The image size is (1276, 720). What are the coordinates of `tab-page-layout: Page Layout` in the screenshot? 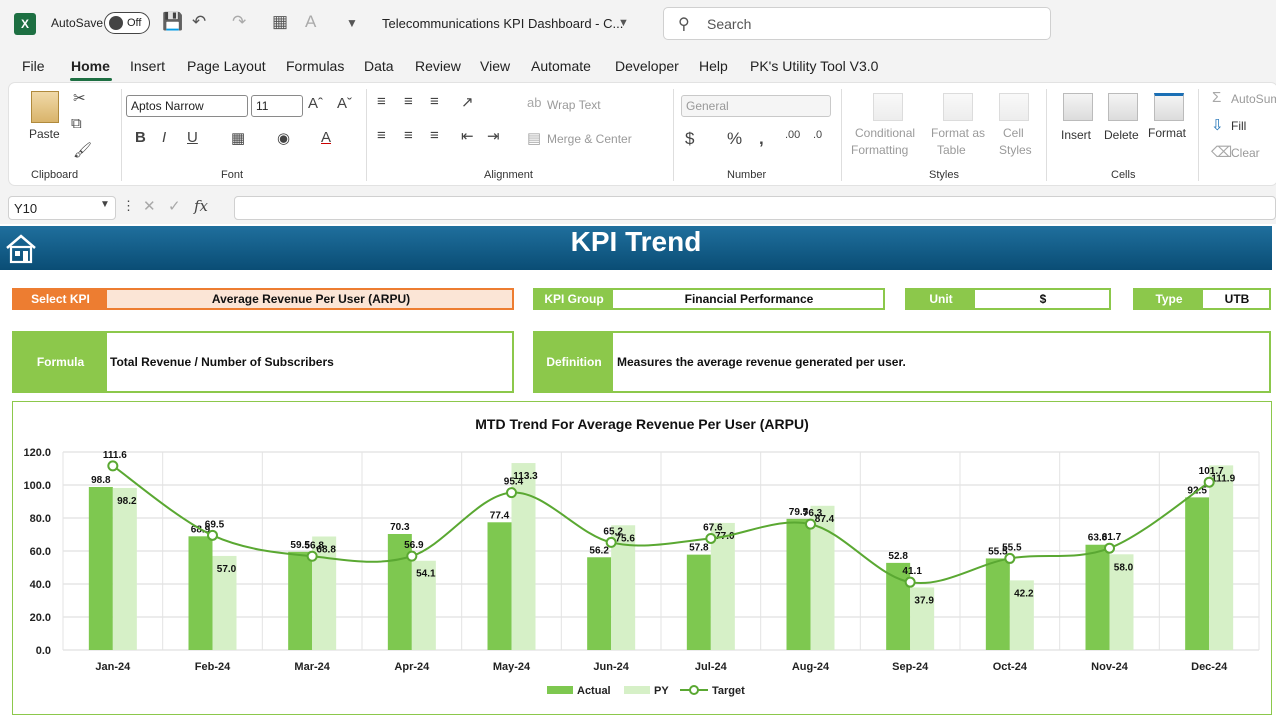 It's located at (226, 66).